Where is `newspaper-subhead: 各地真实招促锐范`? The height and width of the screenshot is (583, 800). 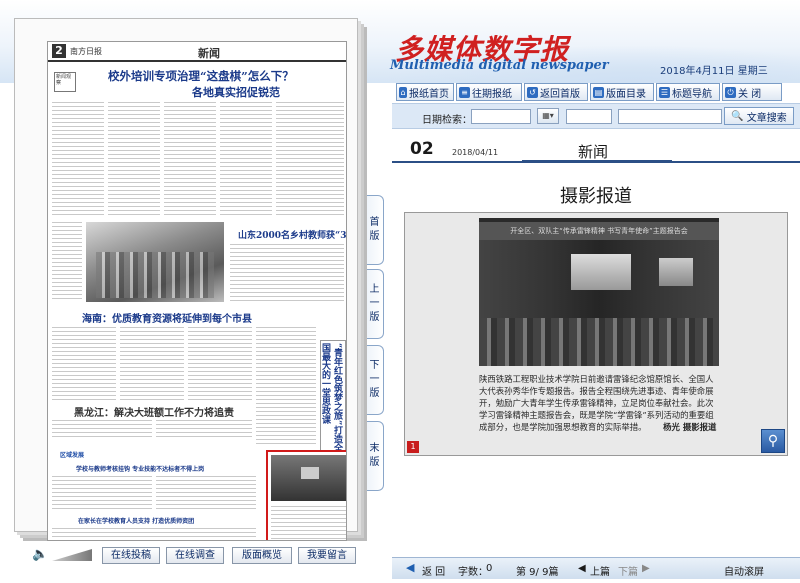 newspaper-subhead: 各地真实招促锐范 is located at coordinates (236, 92).